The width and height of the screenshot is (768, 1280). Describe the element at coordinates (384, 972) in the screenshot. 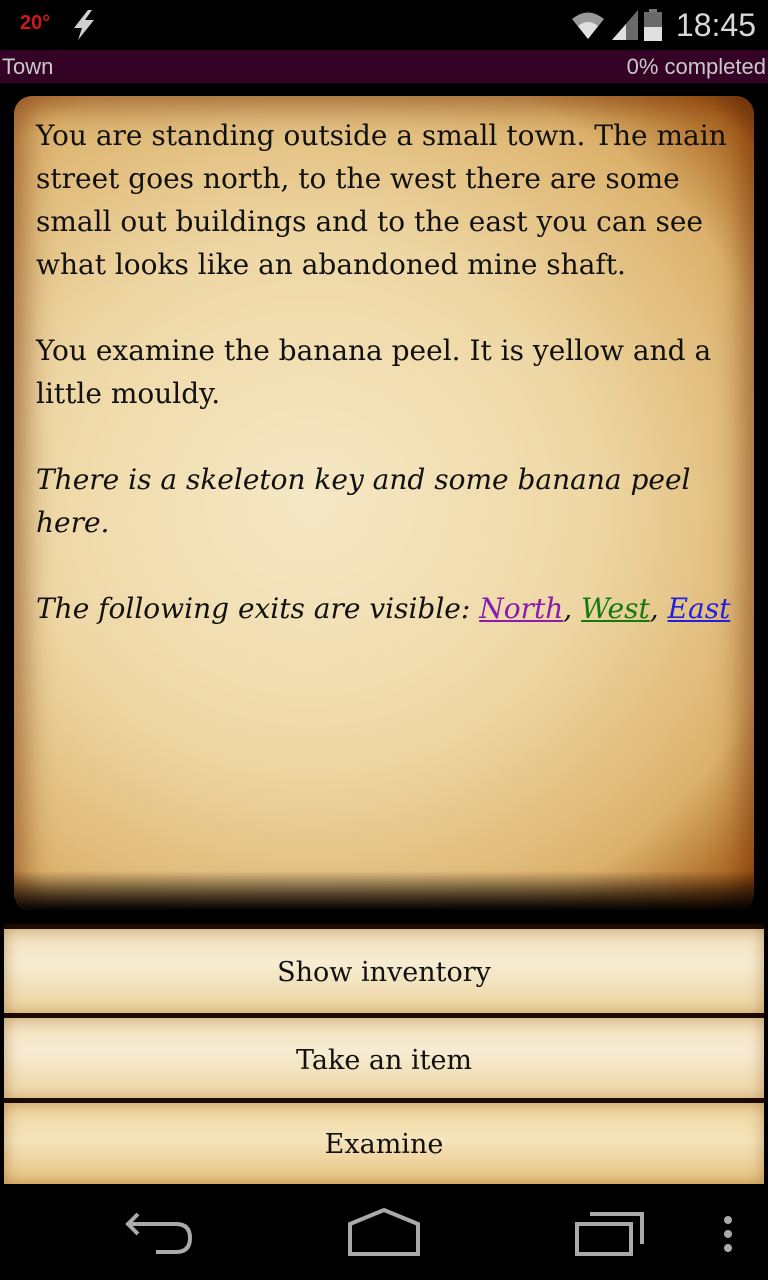

I see `show-inventory-button: Show inventory` at that location.